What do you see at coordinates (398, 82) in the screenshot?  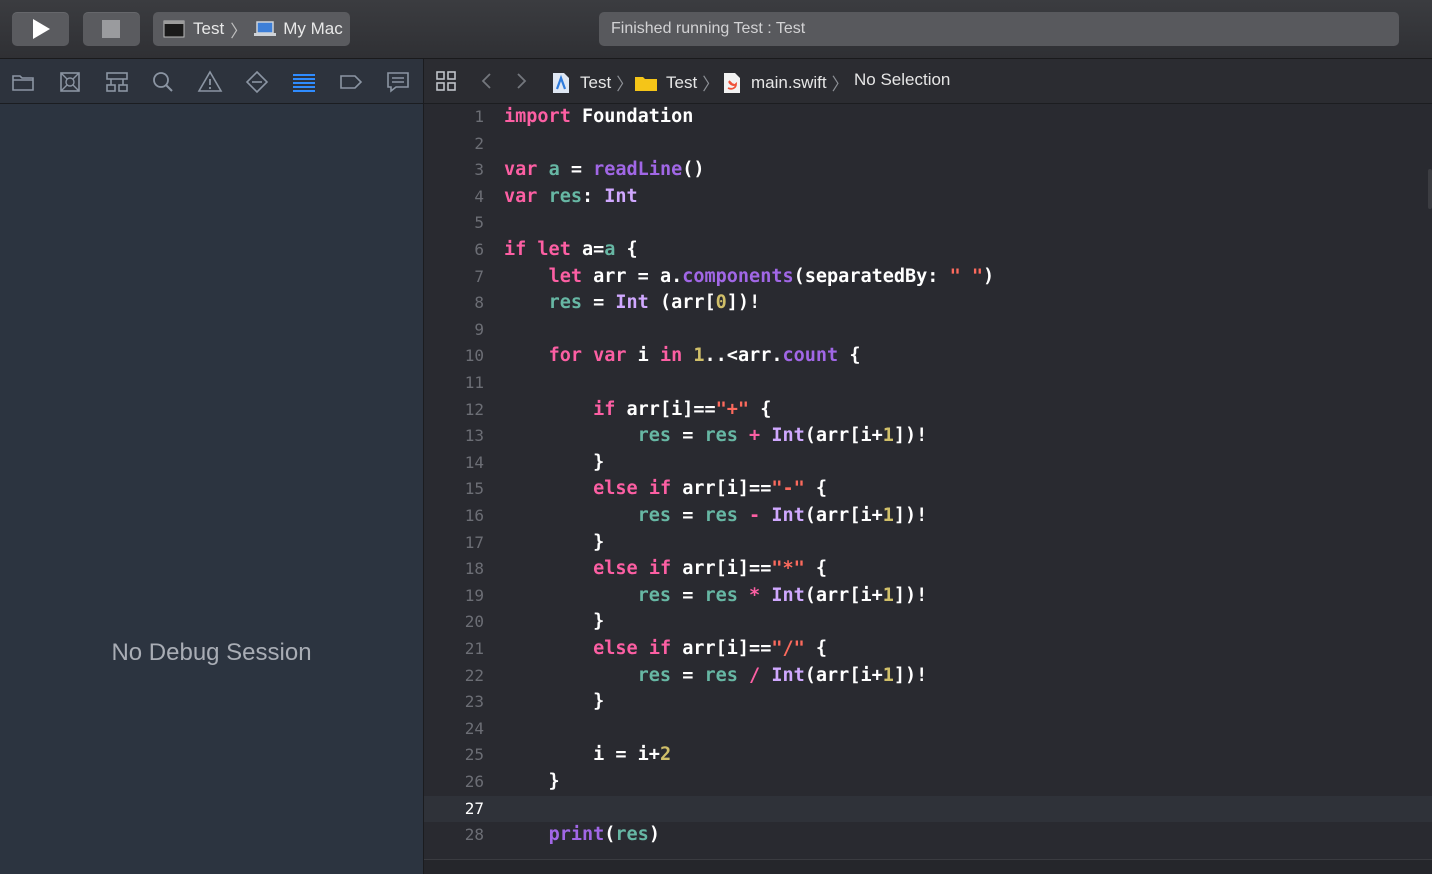 I see `report-icon` at bounding box center [398, 82].